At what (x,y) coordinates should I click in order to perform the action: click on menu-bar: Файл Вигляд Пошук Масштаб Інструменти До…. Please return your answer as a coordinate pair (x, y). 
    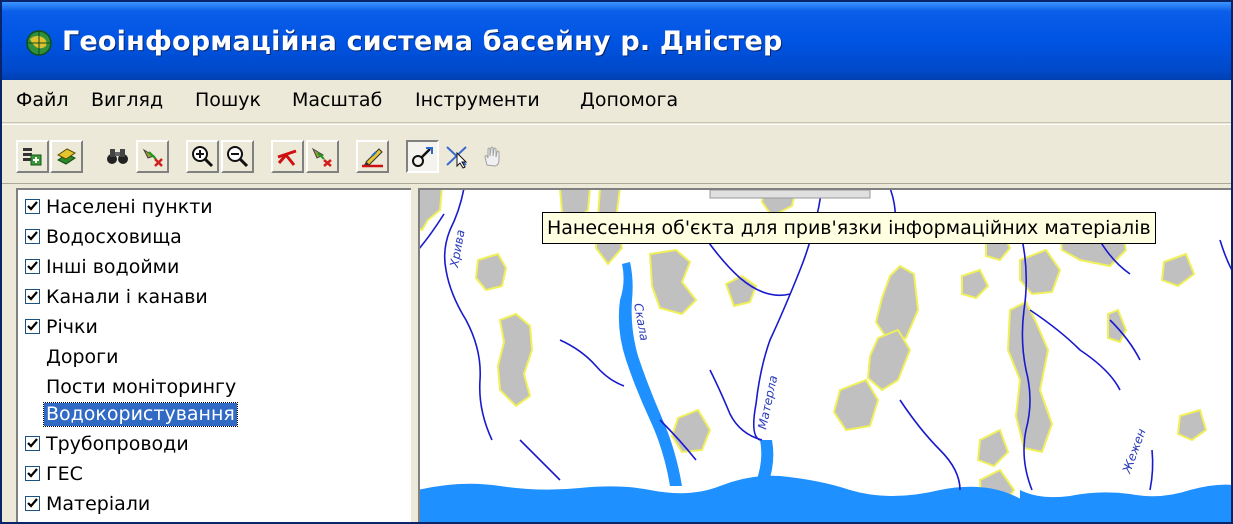
    Looking at the image, I should click on (616, 101).